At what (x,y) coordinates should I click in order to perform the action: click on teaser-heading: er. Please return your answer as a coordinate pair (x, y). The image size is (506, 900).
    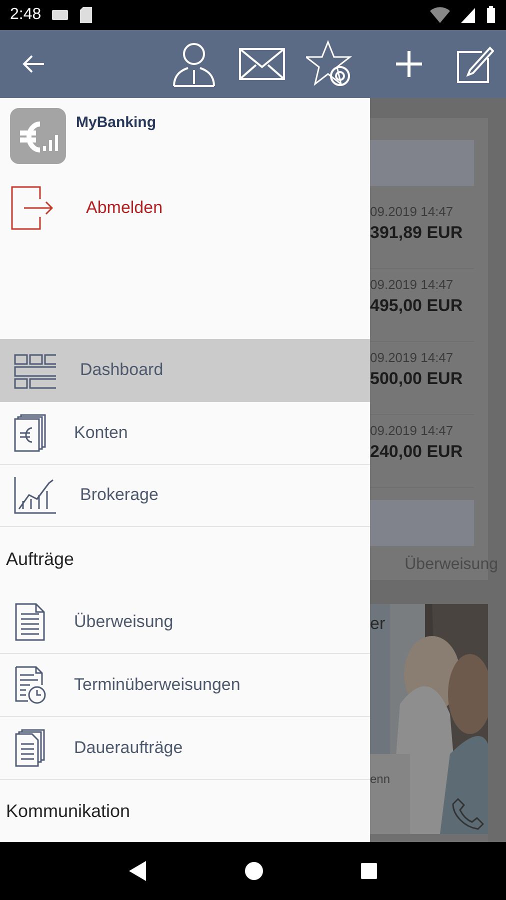
    Looking at the image, I should click on (378, 624).